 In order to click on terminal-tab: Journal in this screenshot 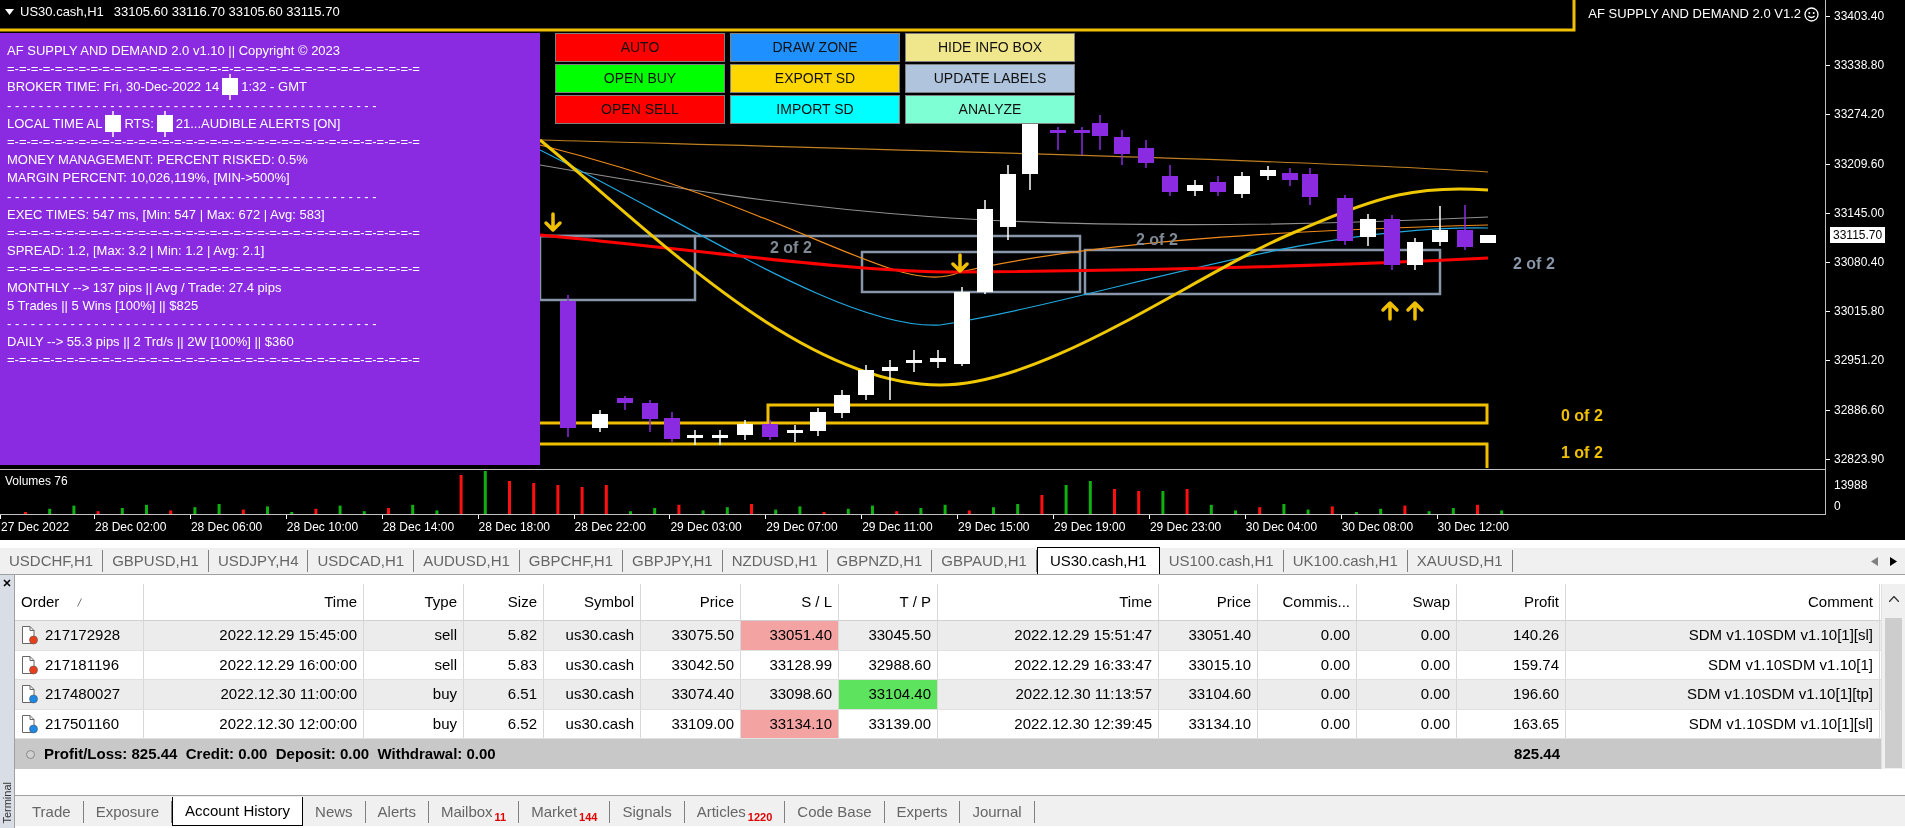, I will do `click(997, 812)`.